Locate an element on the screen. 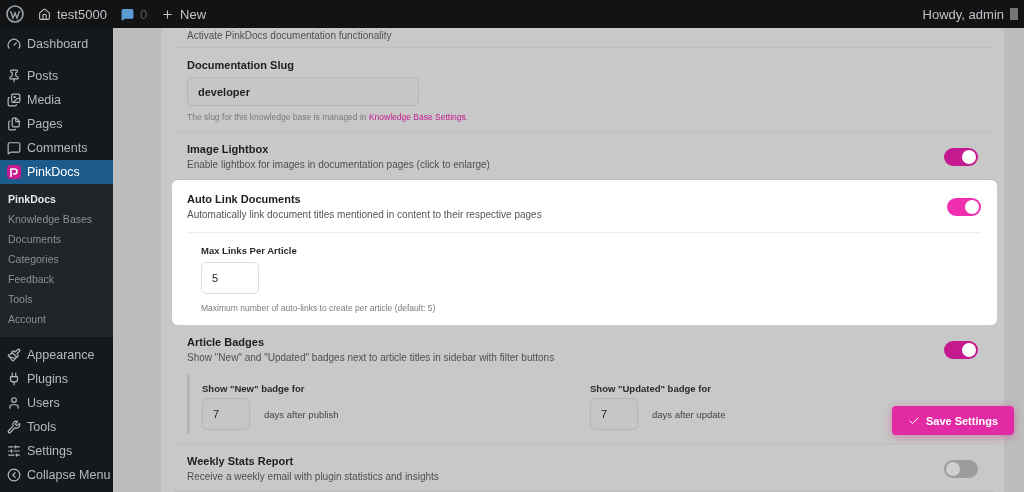 This screenshot has width=1024, height=492. menu-item: Pages is located at coordinates (56, 124).